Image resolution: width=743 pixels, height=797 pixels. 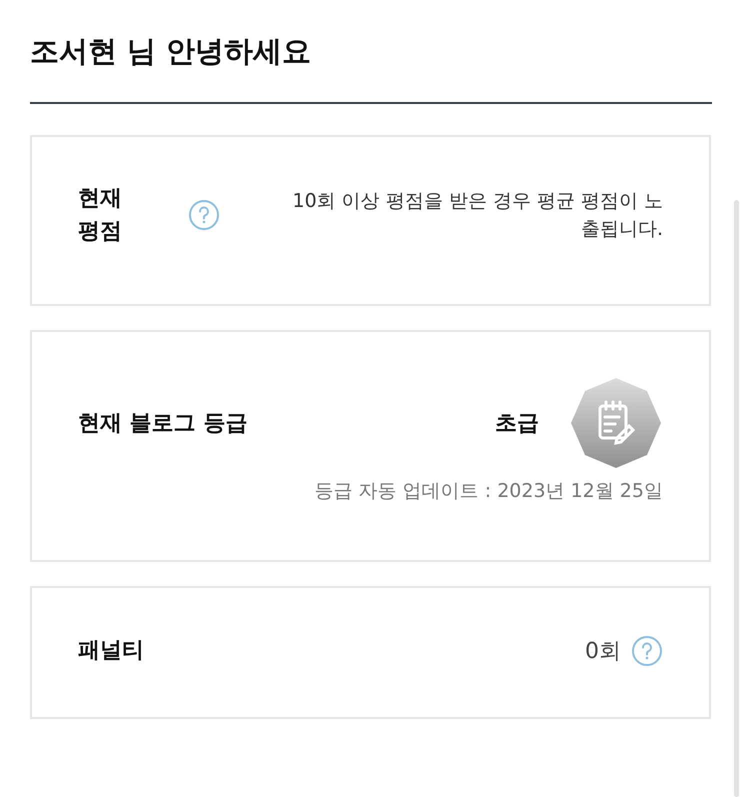 What do you see at coordinates (488, 491) in the screenshot?
I see `grade-update-date: 등급 자동 업데이트 : 2023년 12월 25일` at bounding box center [488, 491].